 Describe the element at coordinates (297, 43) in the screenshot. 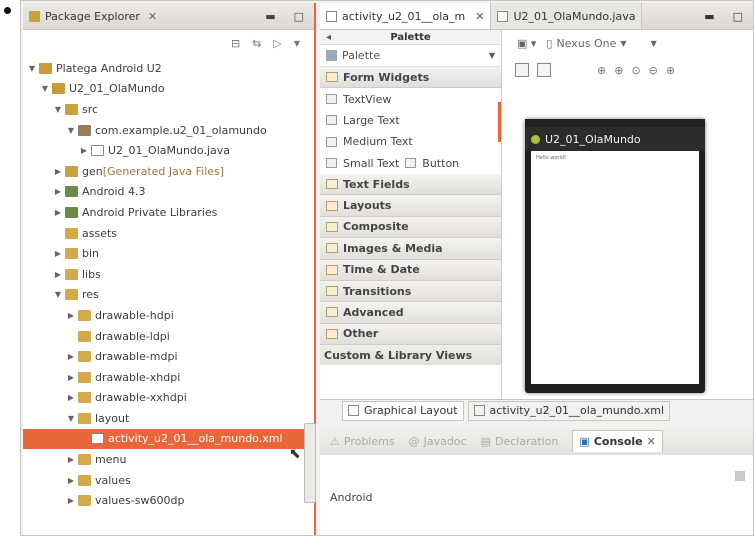

I see `view-menu-icon: ▼` at that location.